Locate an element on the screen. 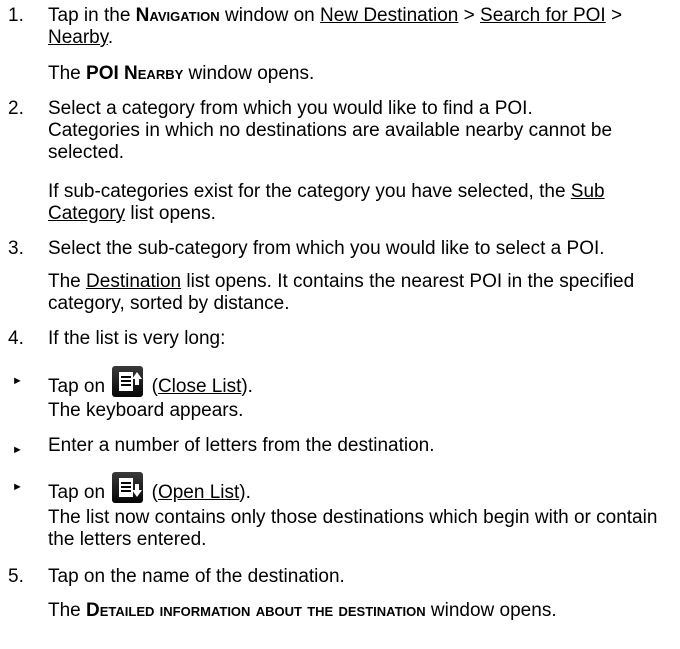 The width and height of the screenshot is (680, 649). open-list-icon is located at coordinates (128, 487).